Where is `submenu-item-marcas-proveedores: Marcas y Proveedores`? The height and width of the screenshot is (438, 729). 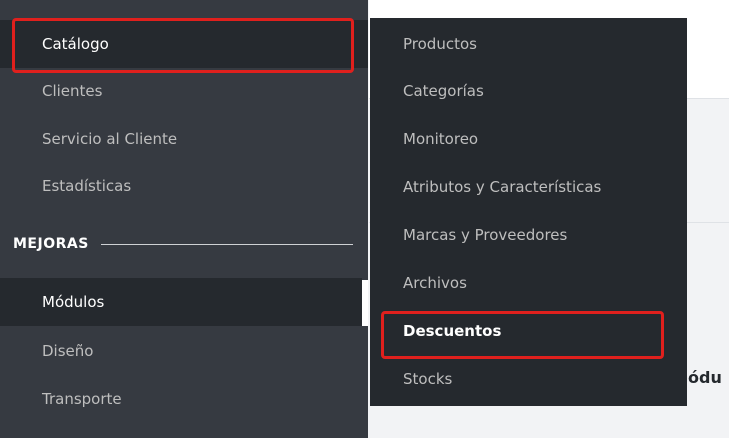
submenu-item-marcas-proveedores: Marcas y Proveedores is located at coordinates (528, 235).